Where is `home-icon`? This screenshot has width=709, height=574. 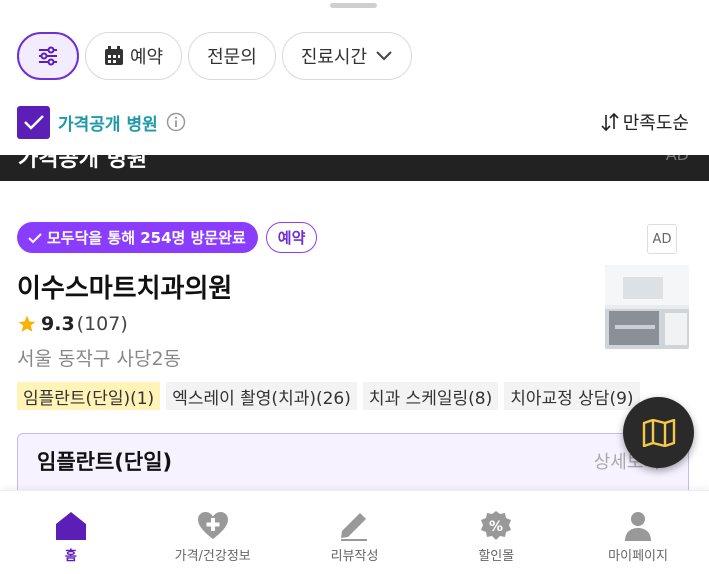 home-icon is located at coordinates (70, 526).